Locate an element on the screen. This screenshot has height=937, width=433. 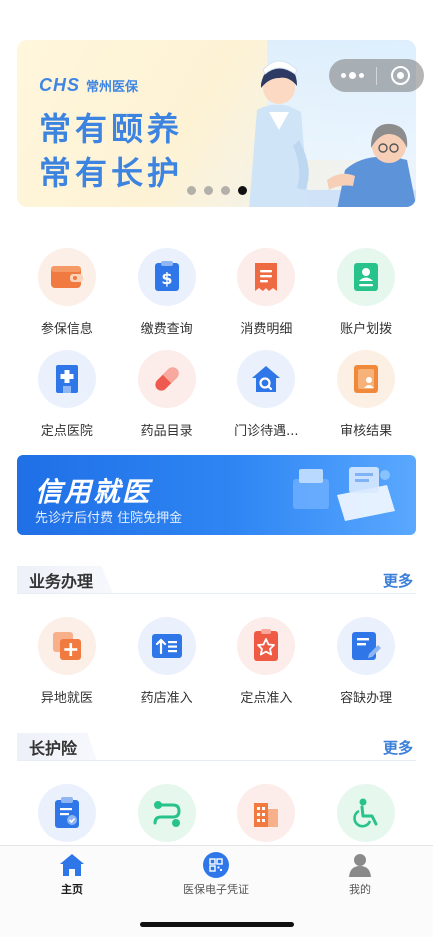
home-indicator-bar is located at coordinates (217, 924).